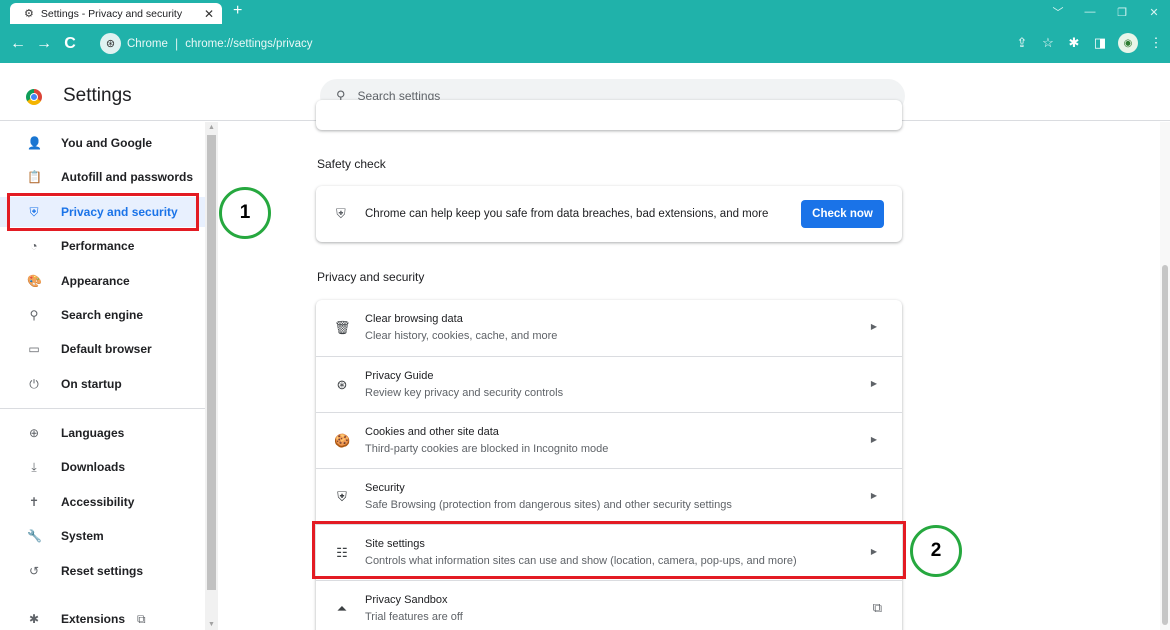 The image size is (1170, 630). I want to click on sidebar-item-downloads: ⤓ Downloads, so click(102, 467).